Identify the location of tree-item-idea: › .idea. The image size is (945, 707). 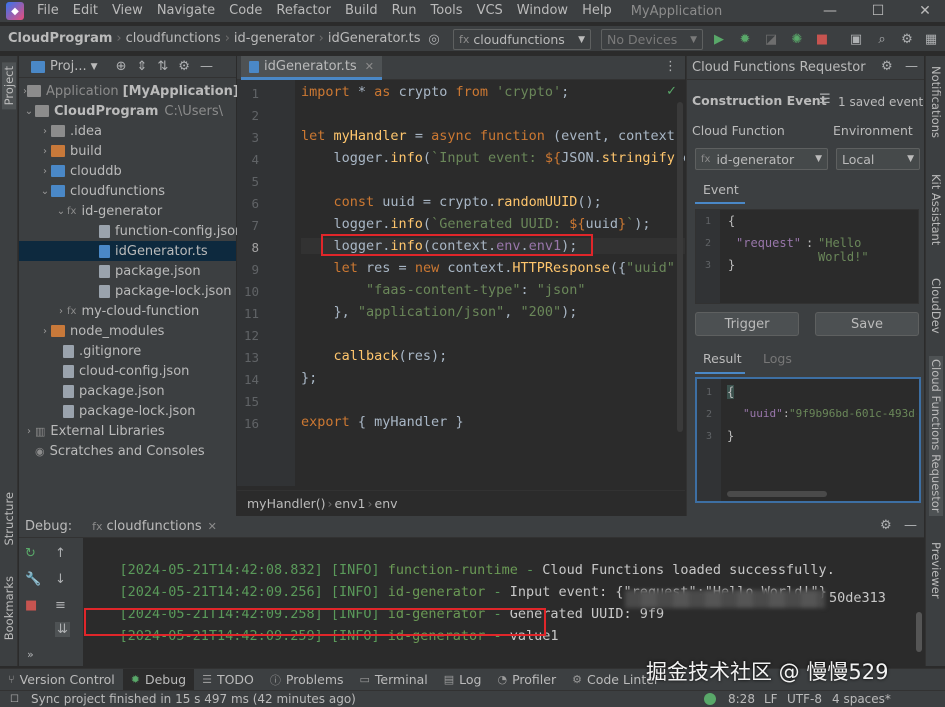
(127, 131).